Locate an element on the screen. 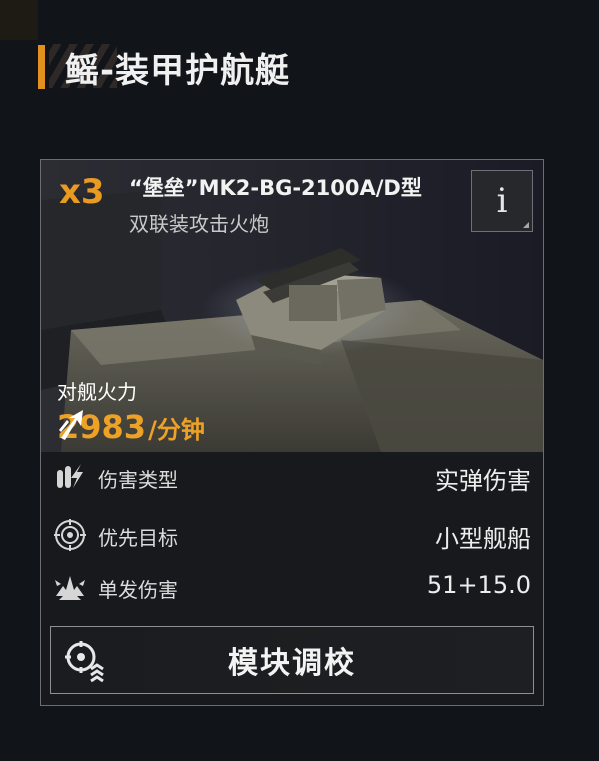 This screenshot has height=761, width=599. burst-icon is located at coordinates (70, 588).